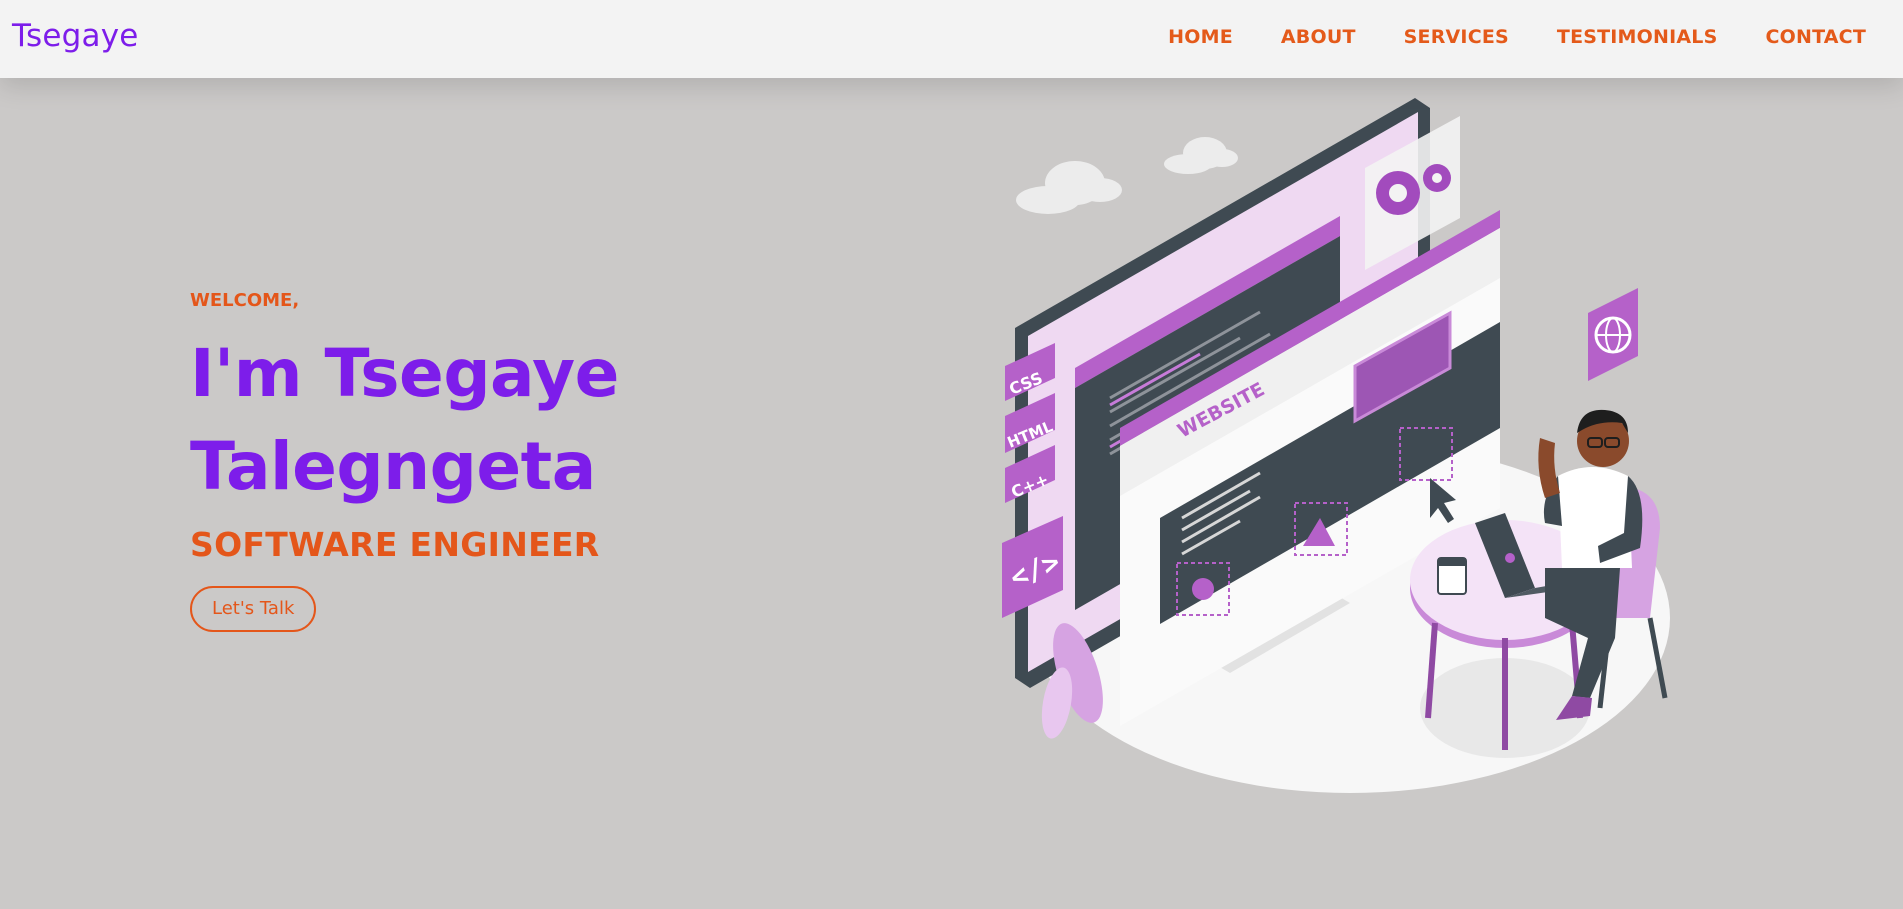 This screenshot has height=909, width=1903. I want to click on brand-logo: Tsegaye, so click(75, 36).